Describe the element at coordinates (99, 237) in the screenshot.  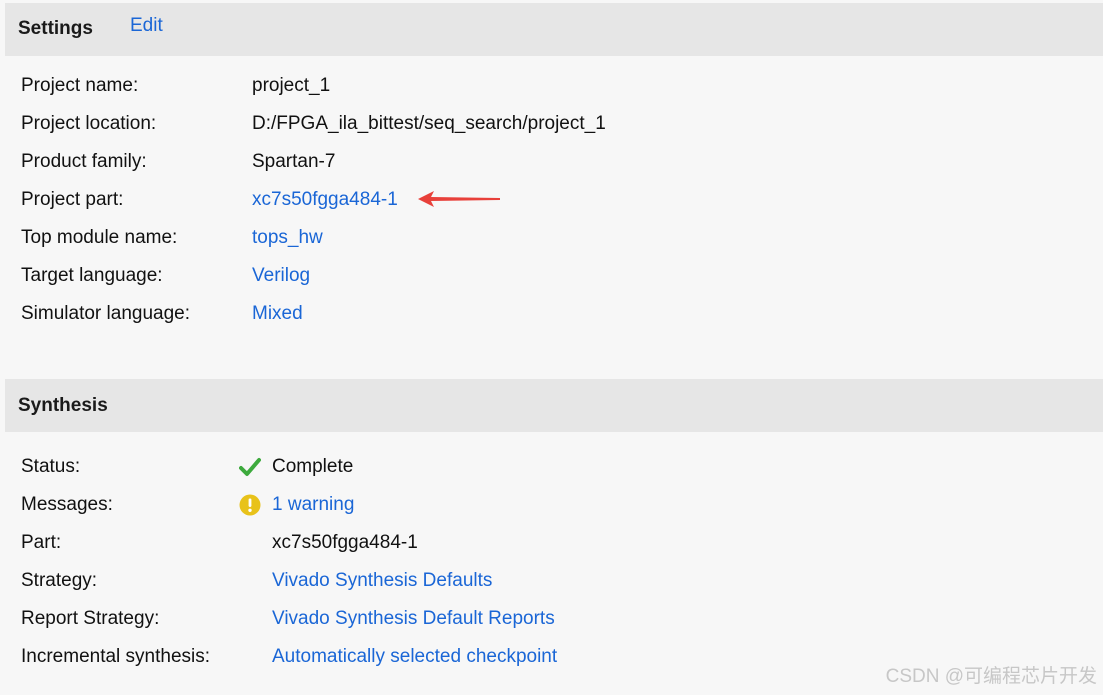
I see `top-module-label: Top module name:` at that location.